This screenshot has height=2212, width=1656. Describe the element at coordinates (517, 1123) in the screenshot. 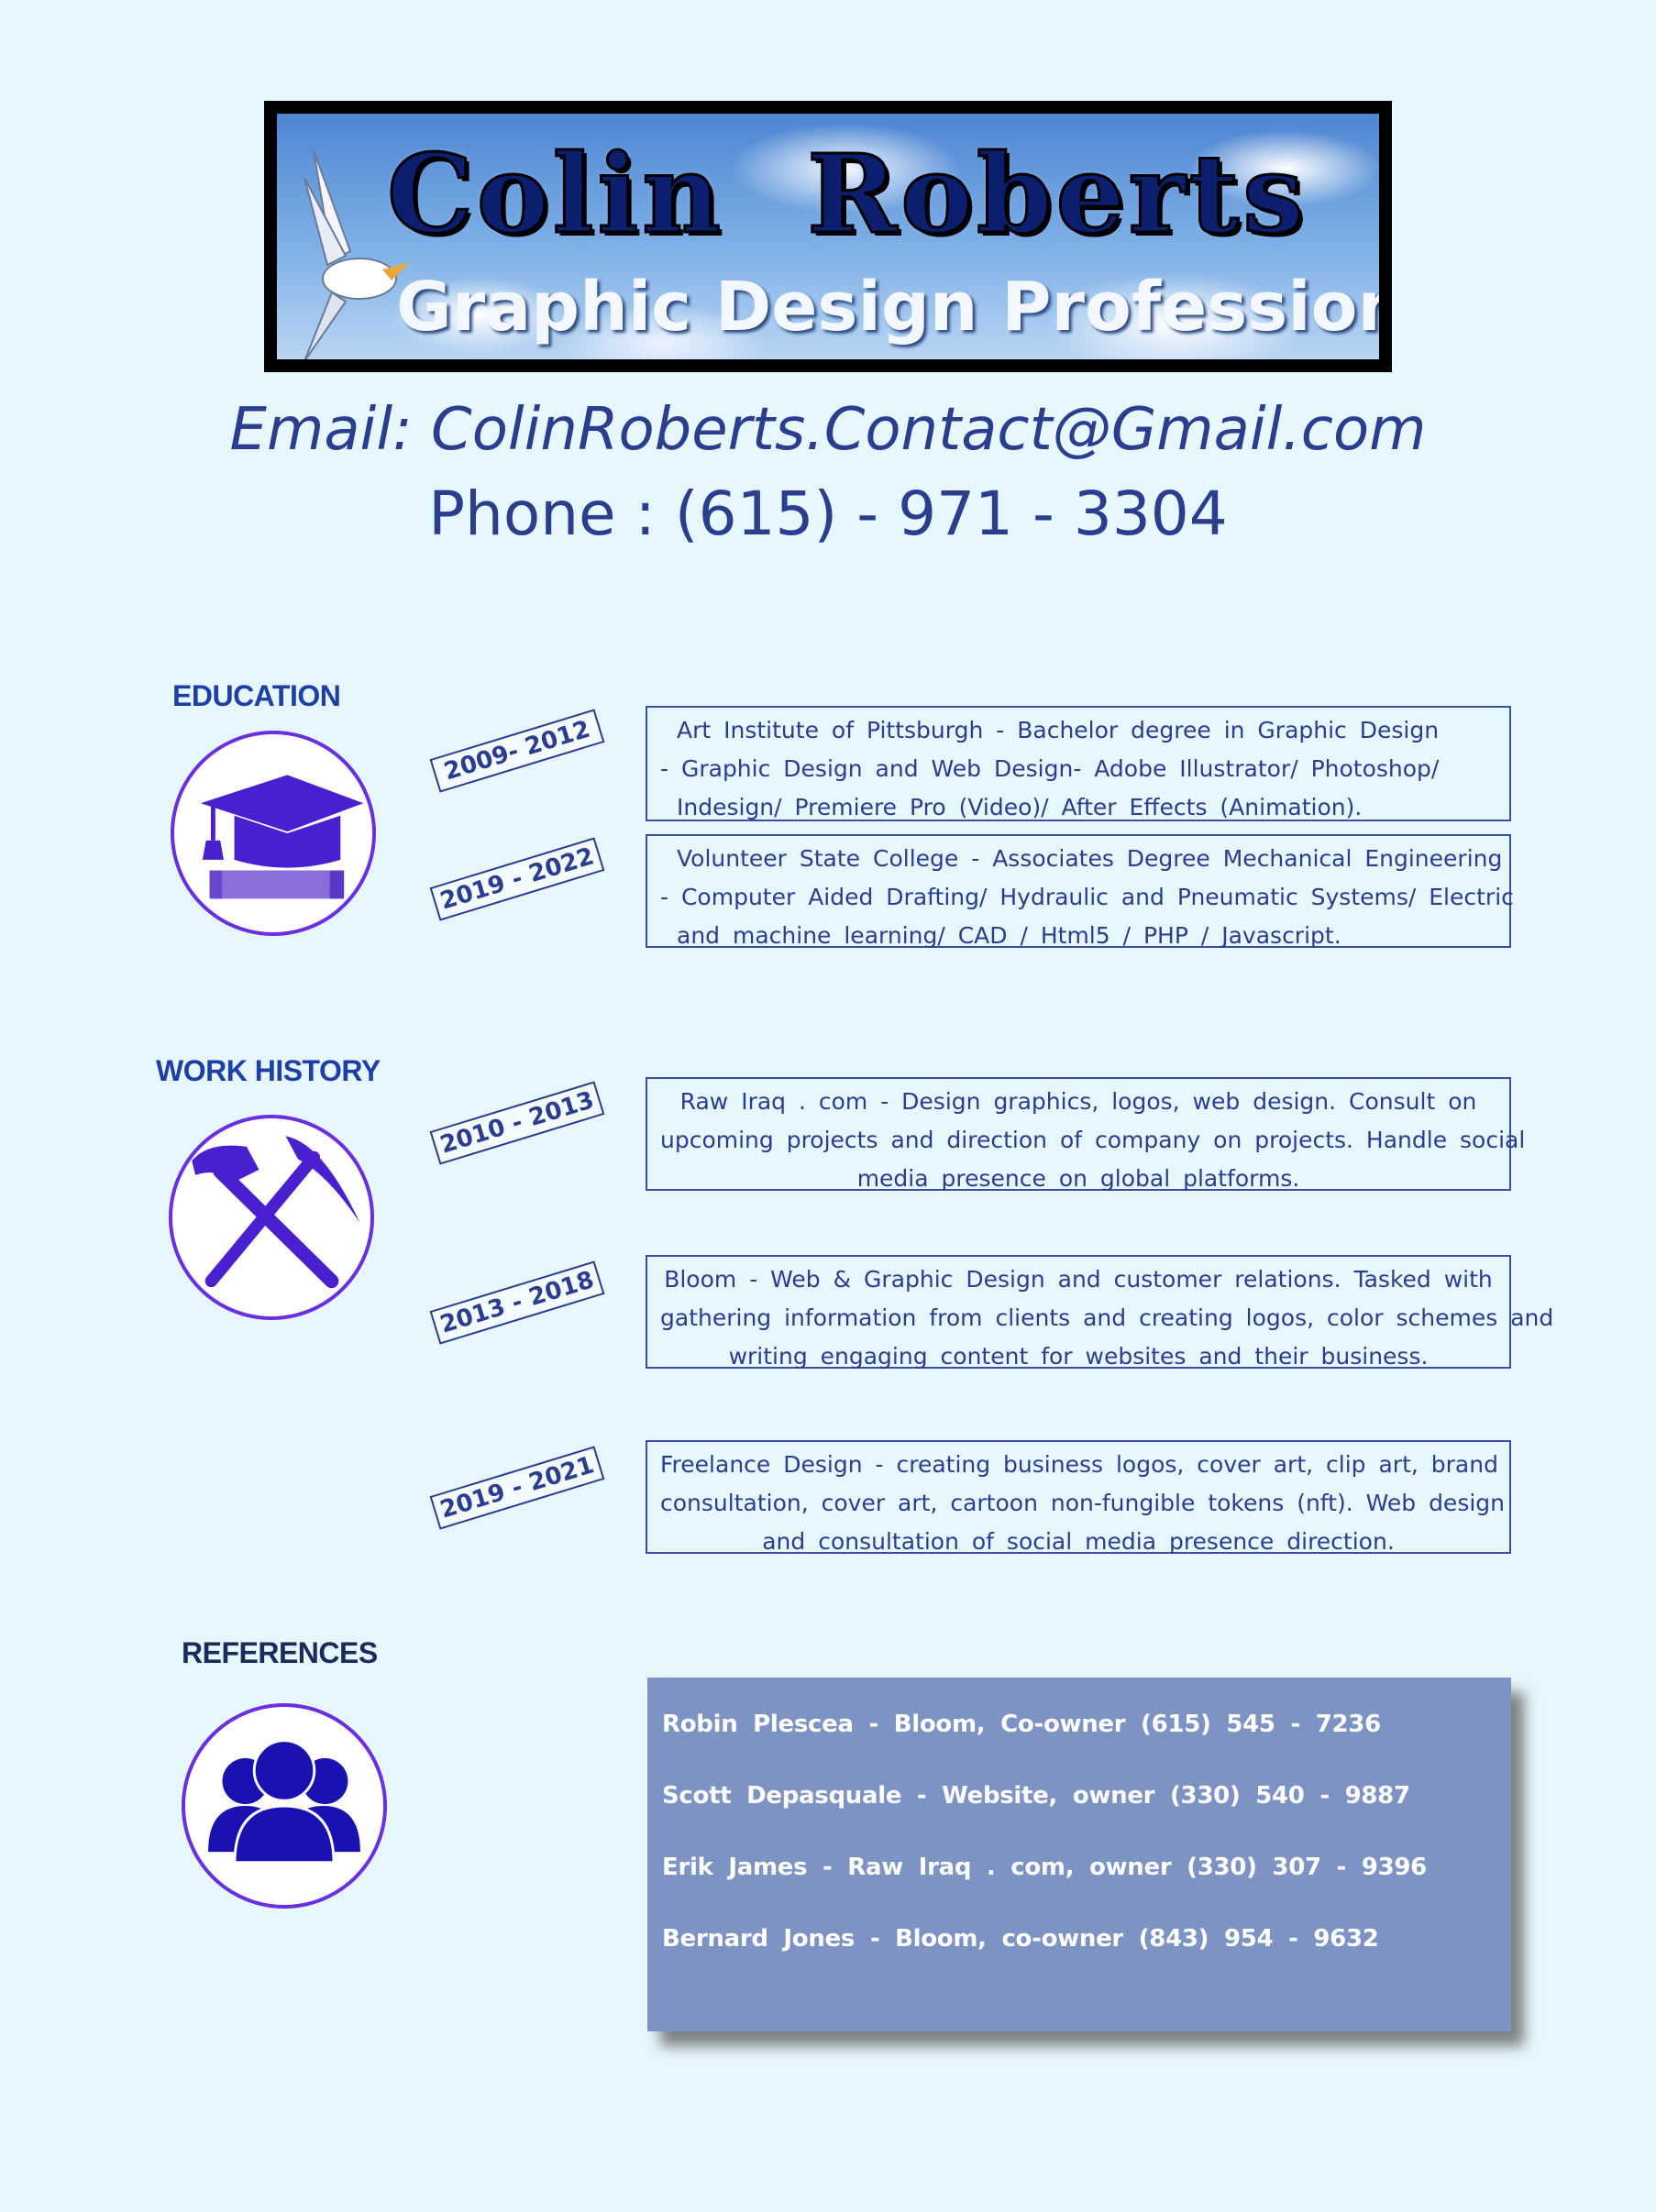

I see `date-stamp: 2010 - 2013` at that location.